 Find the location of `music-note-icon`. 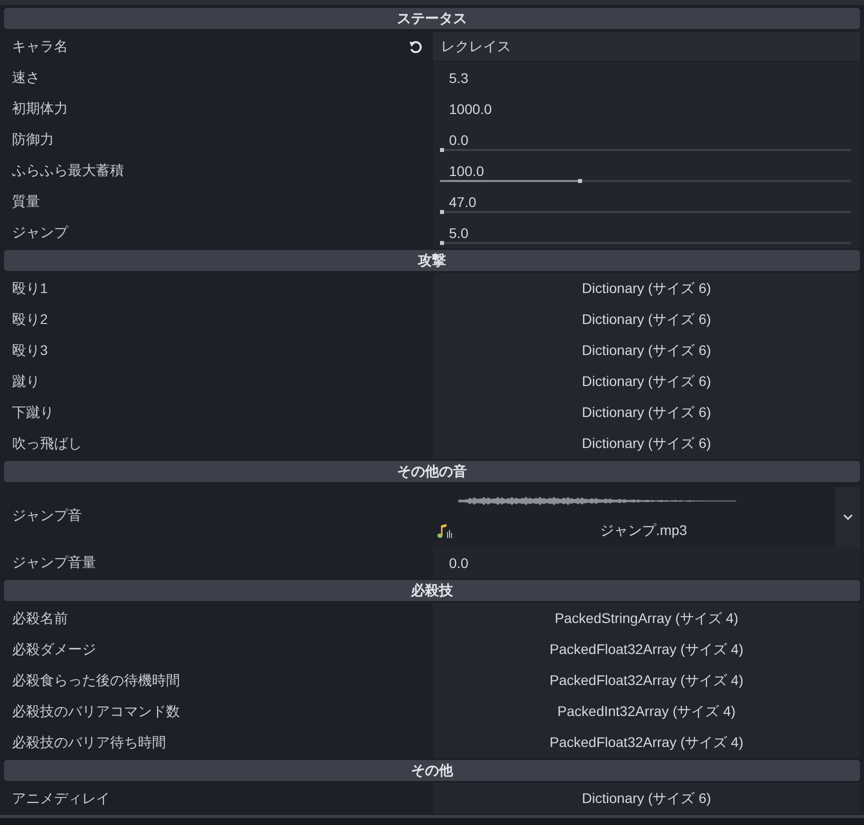

music-note-icon is located at coordinates (444, 531).